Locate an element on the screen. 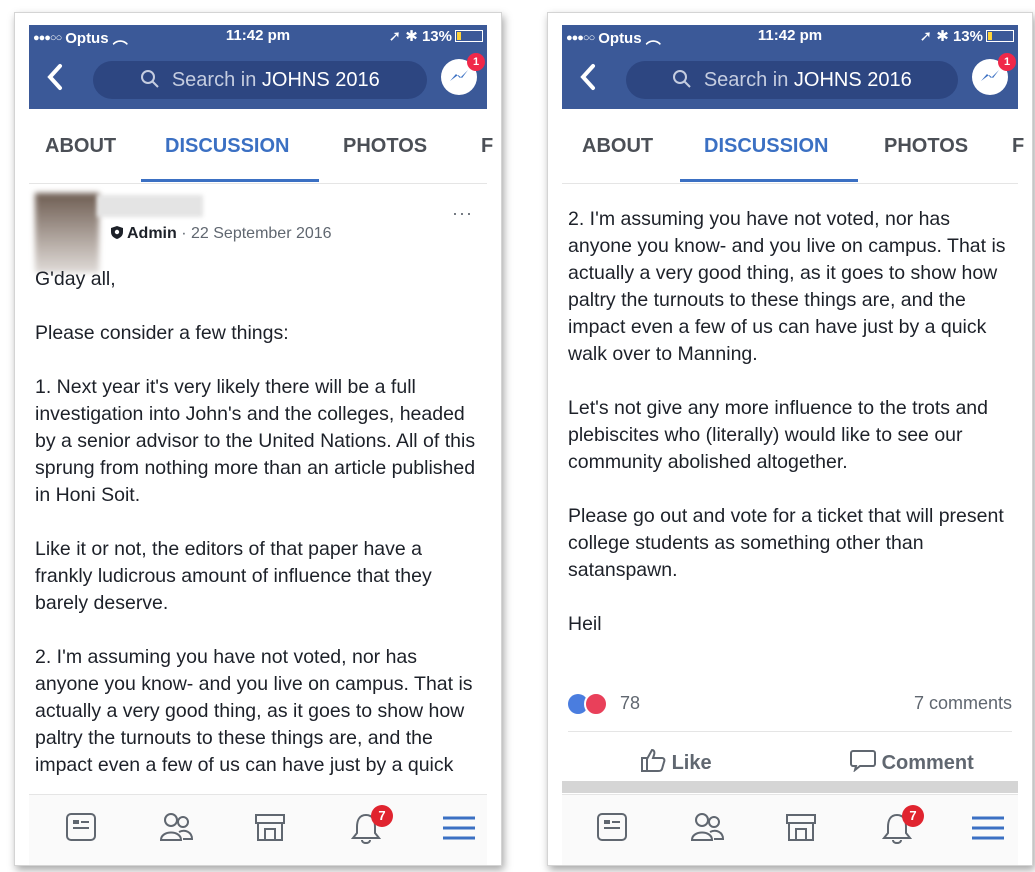  post-actions: Like Comment is located at coordinates (790, 759).